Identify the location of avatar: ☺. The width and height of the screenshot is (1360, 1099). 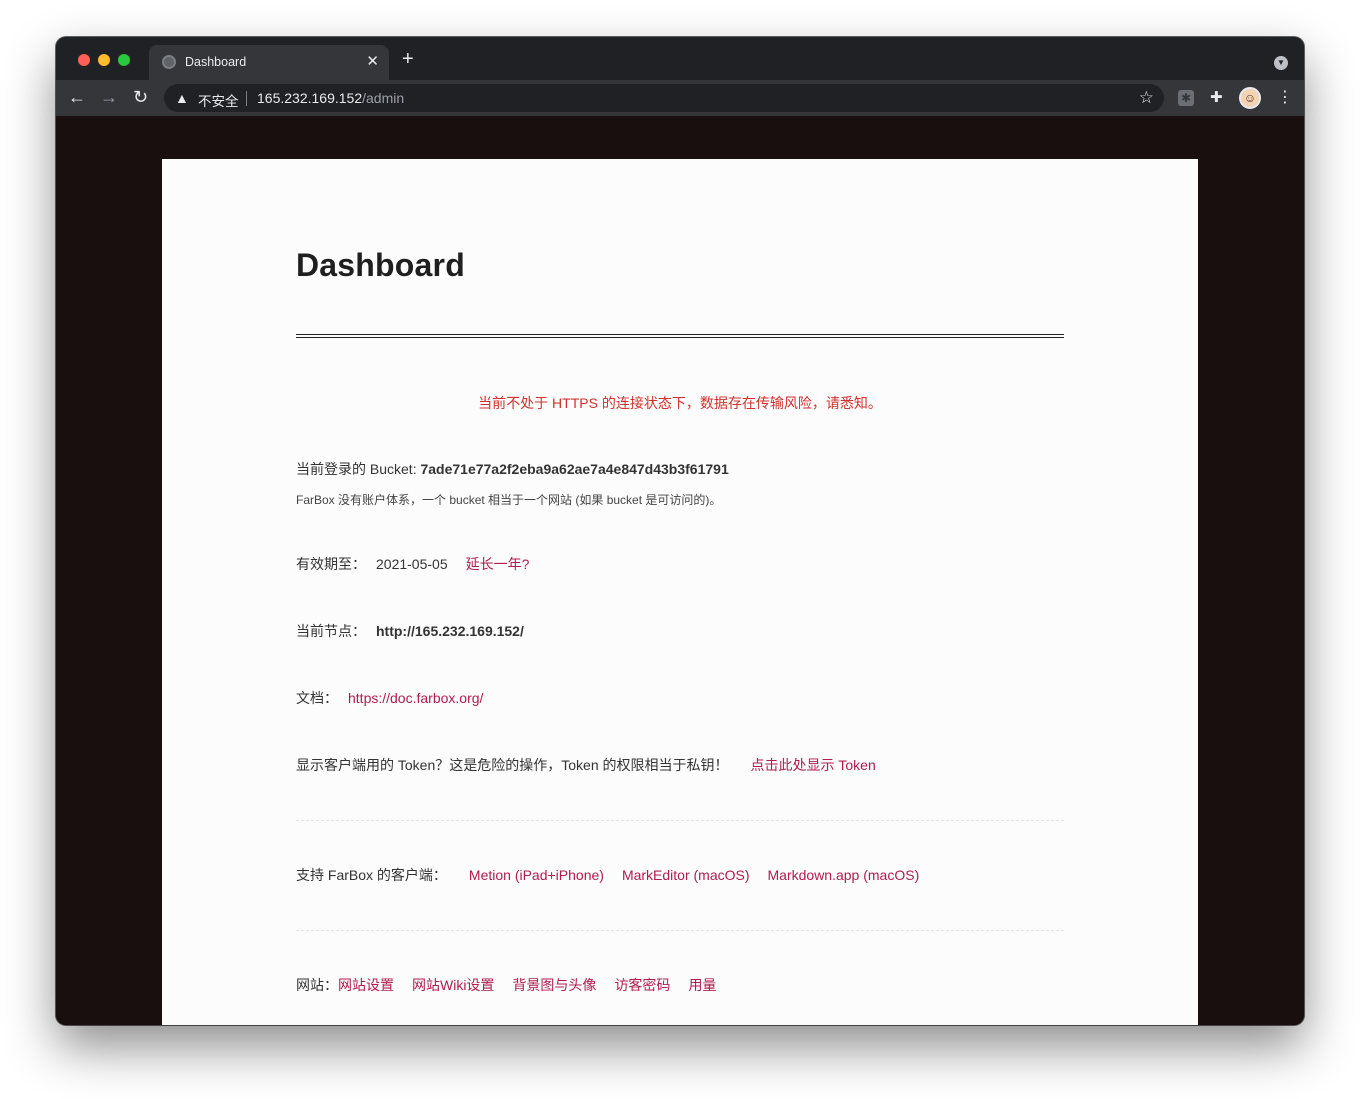
(1250, 98).